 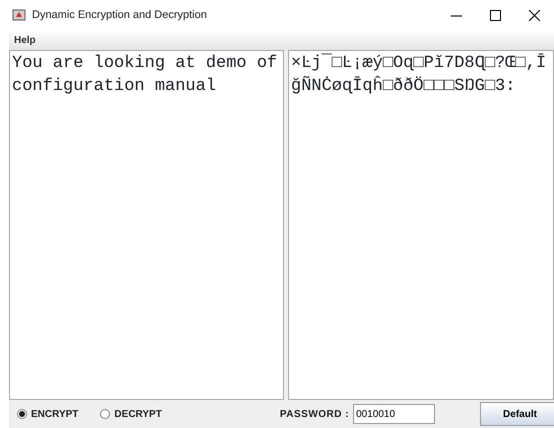 I want to click on default-button: Default, so click(x=517, y=414).